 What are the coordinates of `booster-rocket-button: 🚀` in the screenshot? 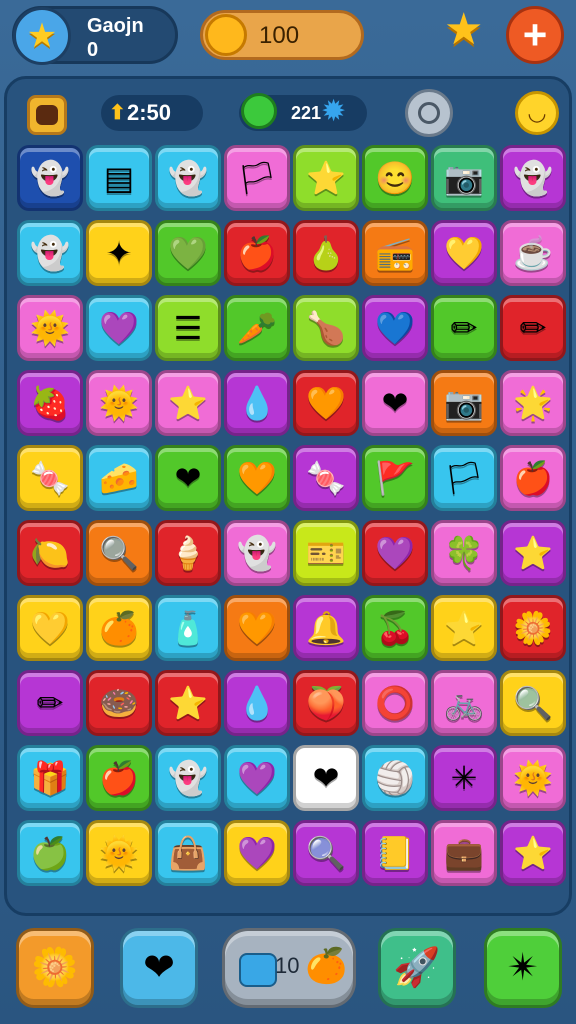 It's located at (417, 968).